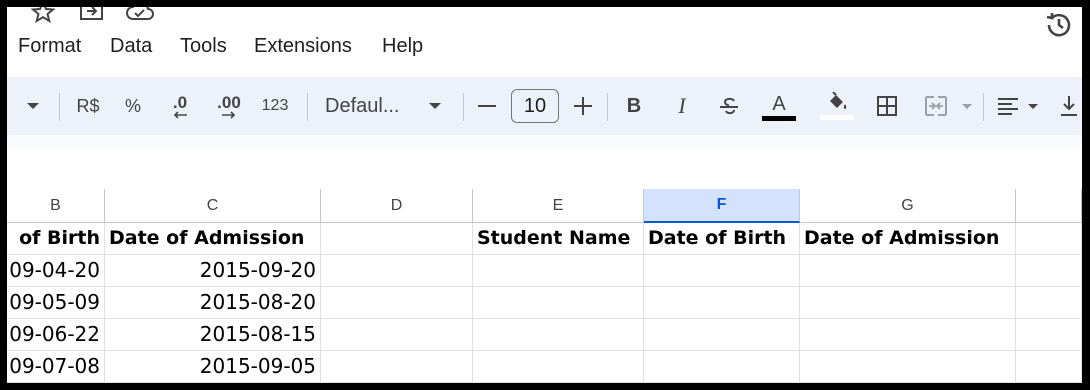 This screenshot has height=390, width=1090. Describe the element at coordinates (43, 15) in the screenshot. I see `star-icon` at that location.